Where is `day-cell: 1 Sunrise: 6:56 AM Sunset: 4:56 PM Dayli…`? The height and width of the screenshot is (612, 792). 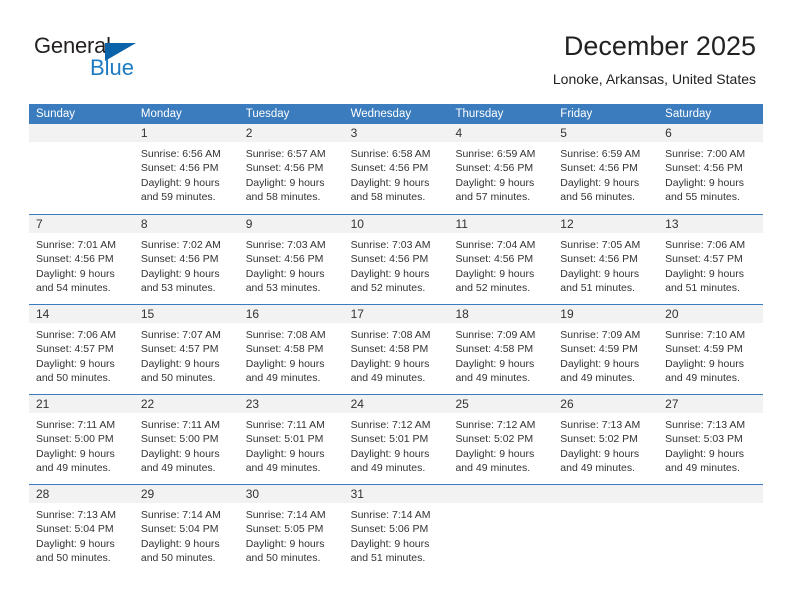
day-cell: 1 Sunrise: 6:56 AM Sunset: 4:56 PM Dayli… is located at coordinates (186, 169).